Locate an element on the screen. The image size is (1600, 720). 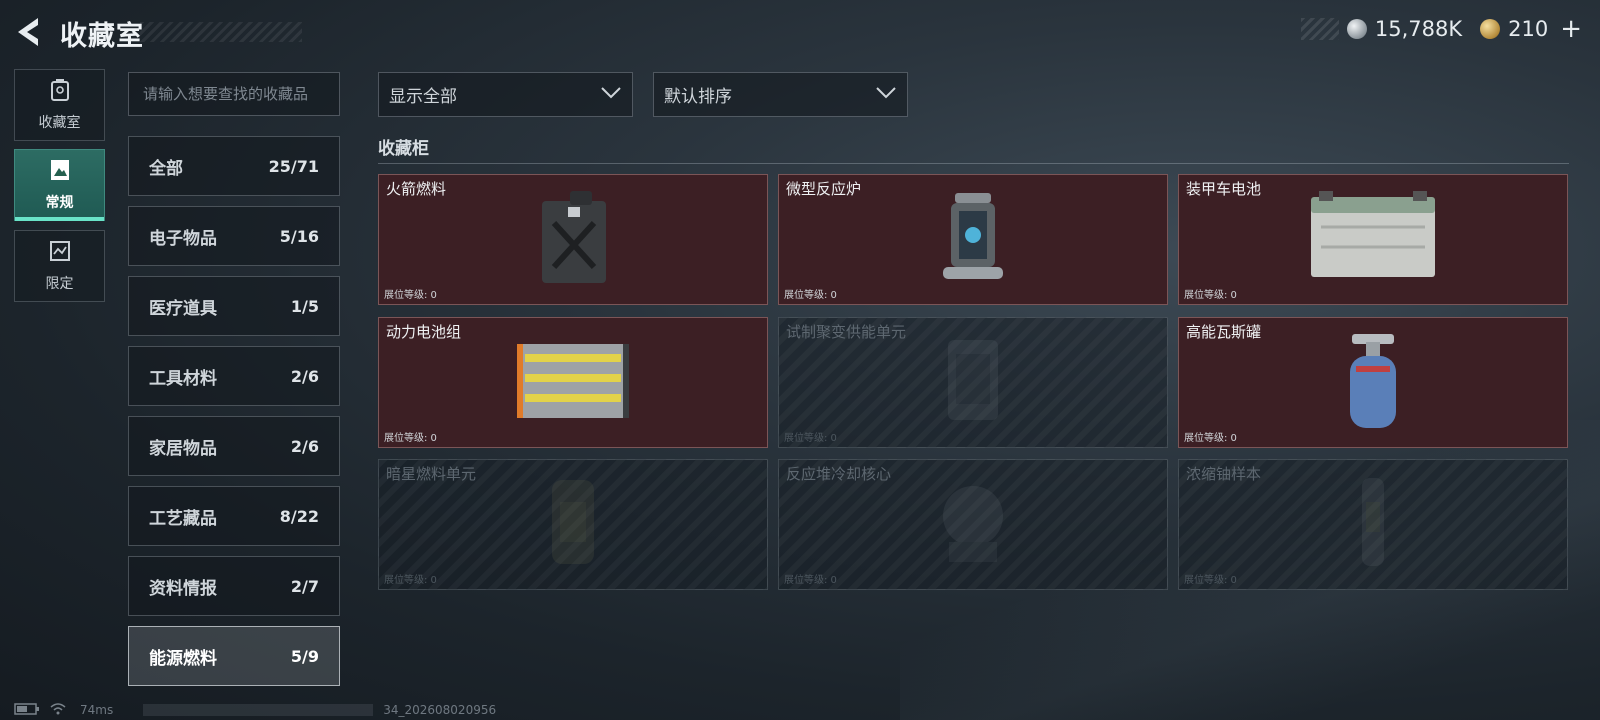
darkstar-fuel-icon is located at coordinates (573, 524).